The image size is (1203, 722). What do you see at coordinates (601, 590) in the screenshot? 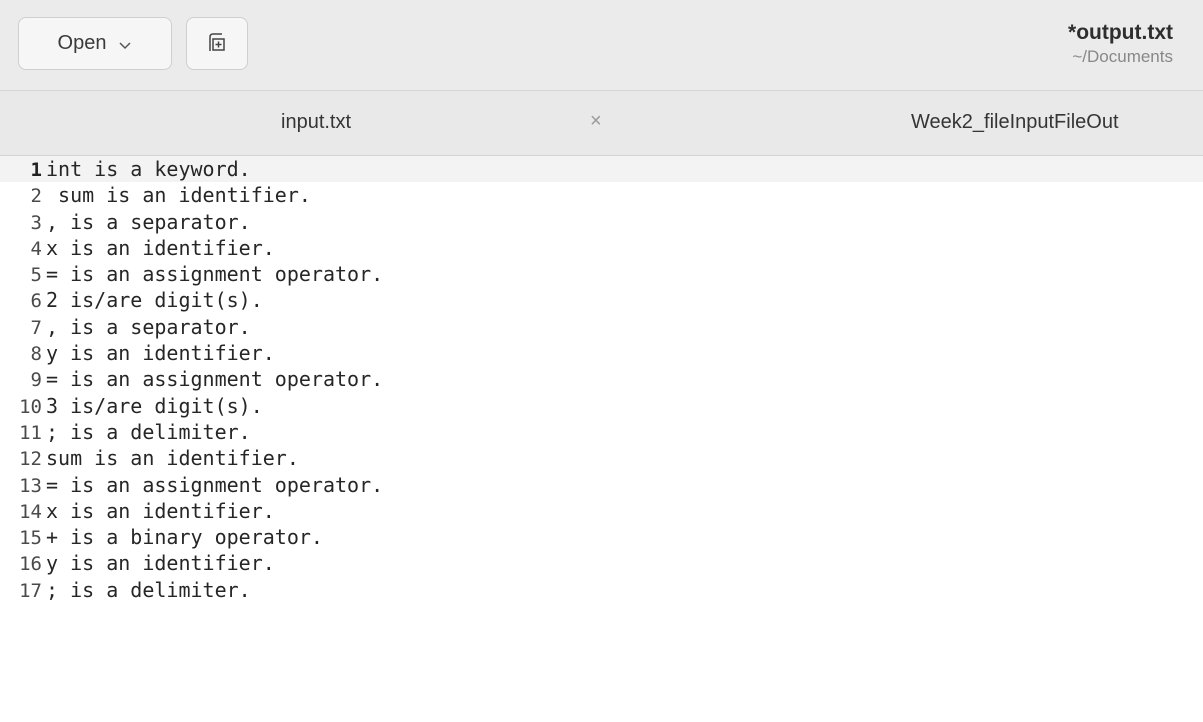
I see `editor-line: 17; is a delimiter.` at bounding box center [601, 590].